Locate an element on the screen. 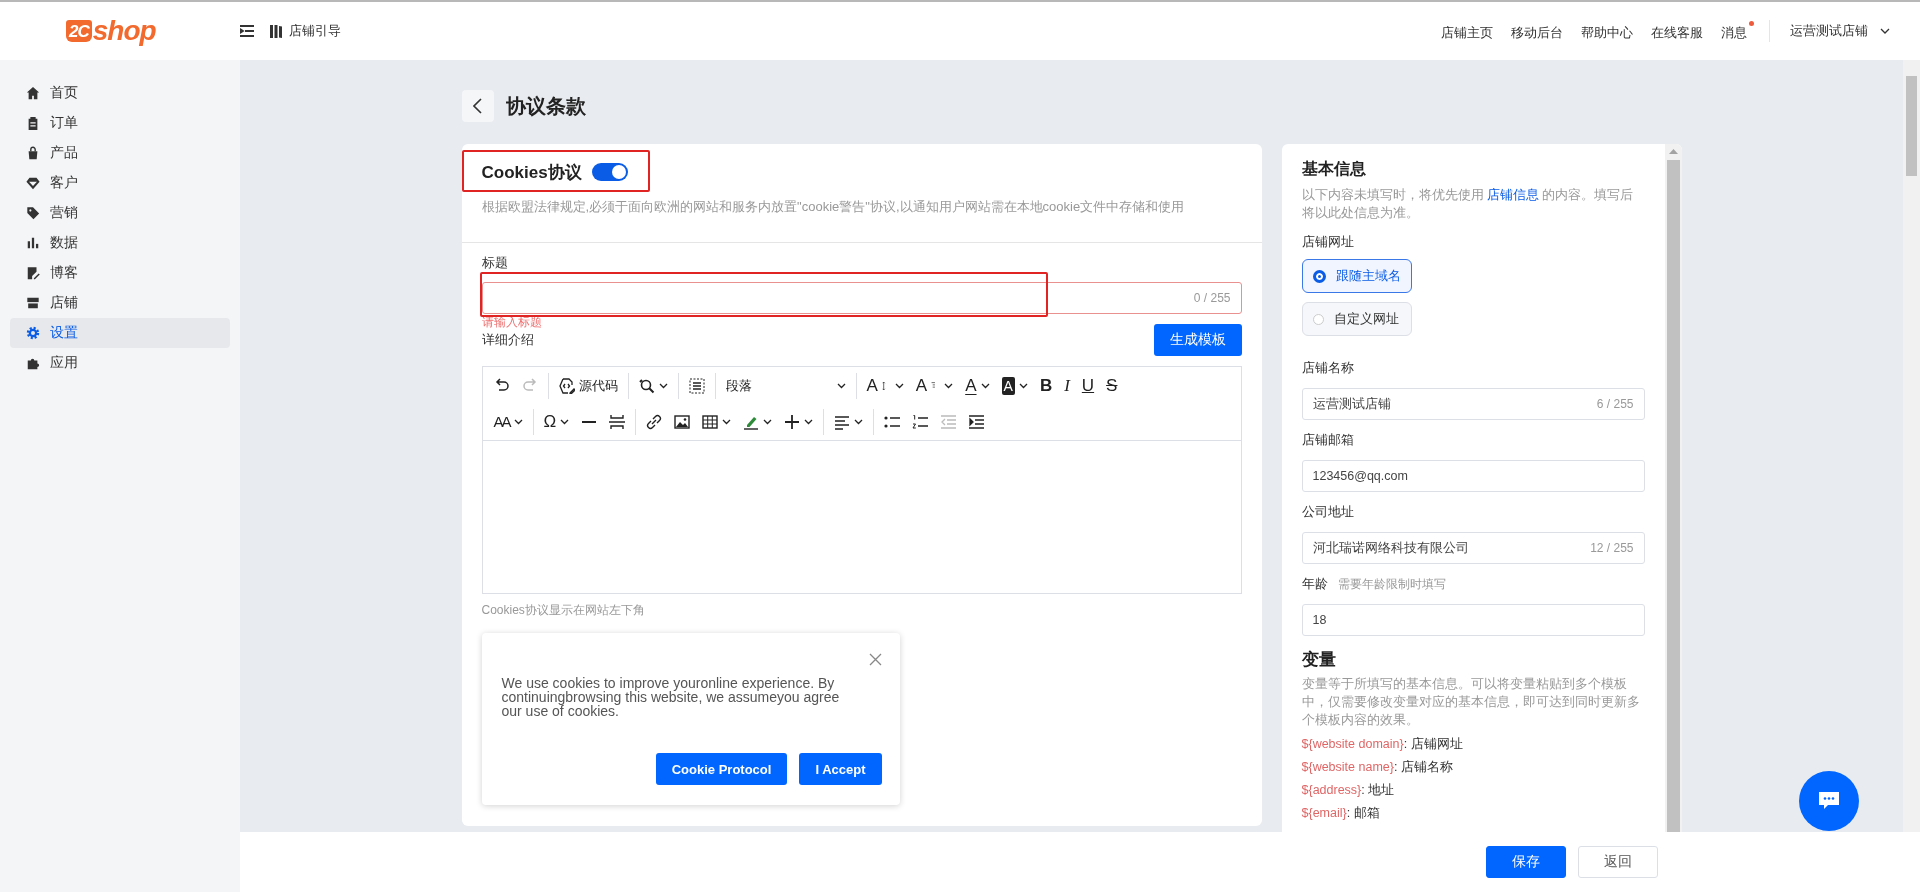 The height and width of the screenshot is (892, 1920). source-code-button: 源代码 is located at coordinates (588, 385).